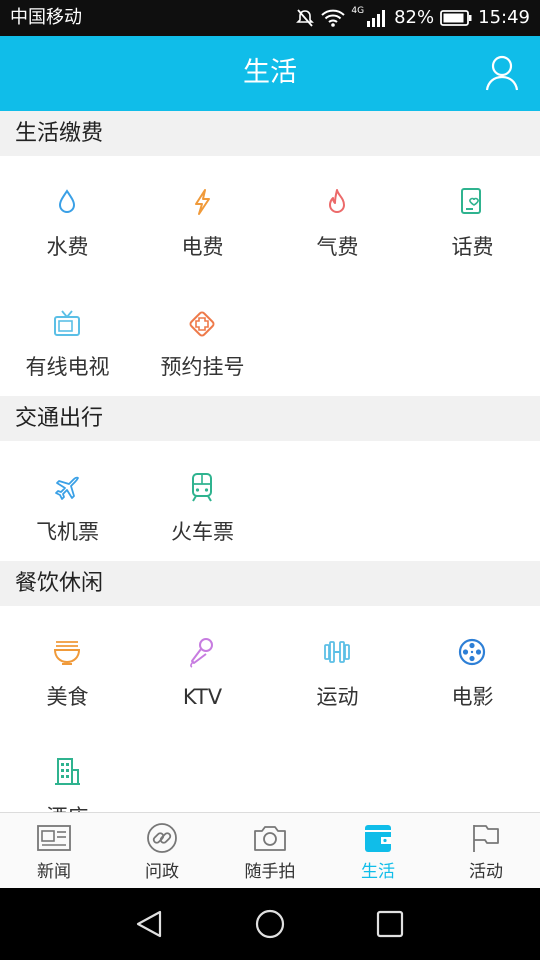 Image resolution: width=540 pixels, height=960 pixels. I want to click on status-bar: 中国移动 4G 82% 15:49, so click(270, 18).